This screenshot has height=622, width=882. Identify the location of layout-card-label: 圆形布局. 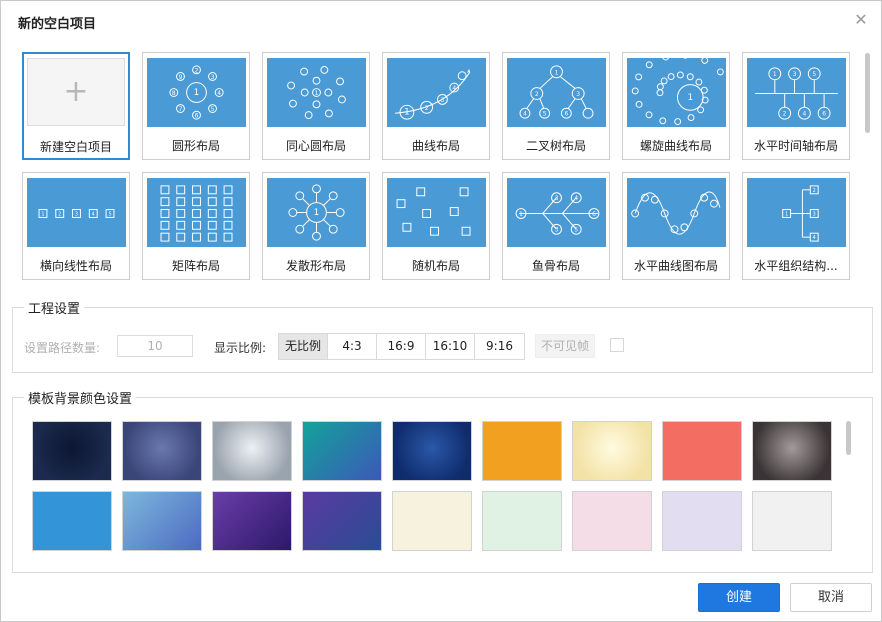
(195, 146).